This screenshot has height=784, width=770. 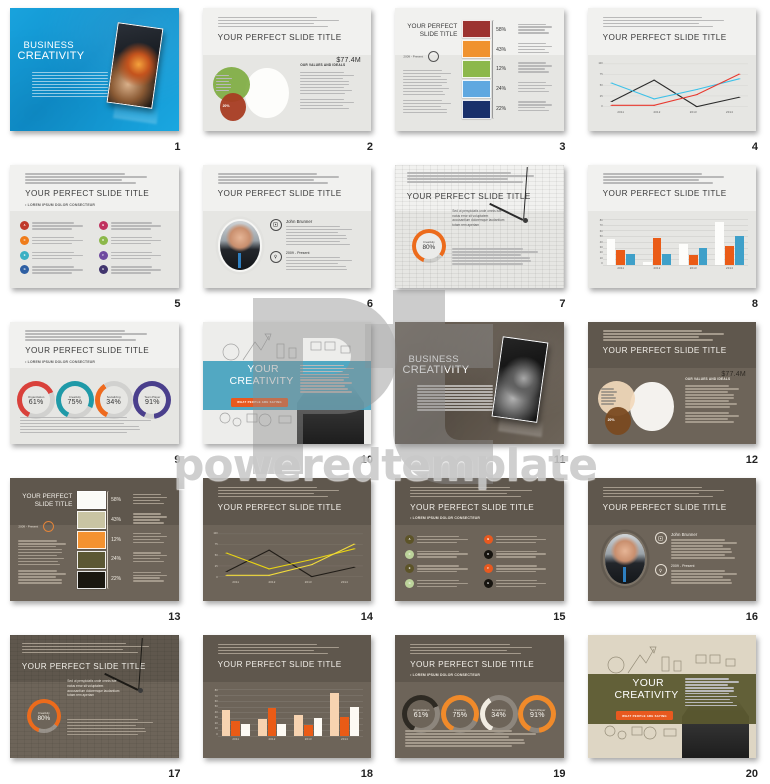 What do you see at coordinates (286, 31) in the screenshot?
I see `slide-header-band` at bounding box center [286, 31].